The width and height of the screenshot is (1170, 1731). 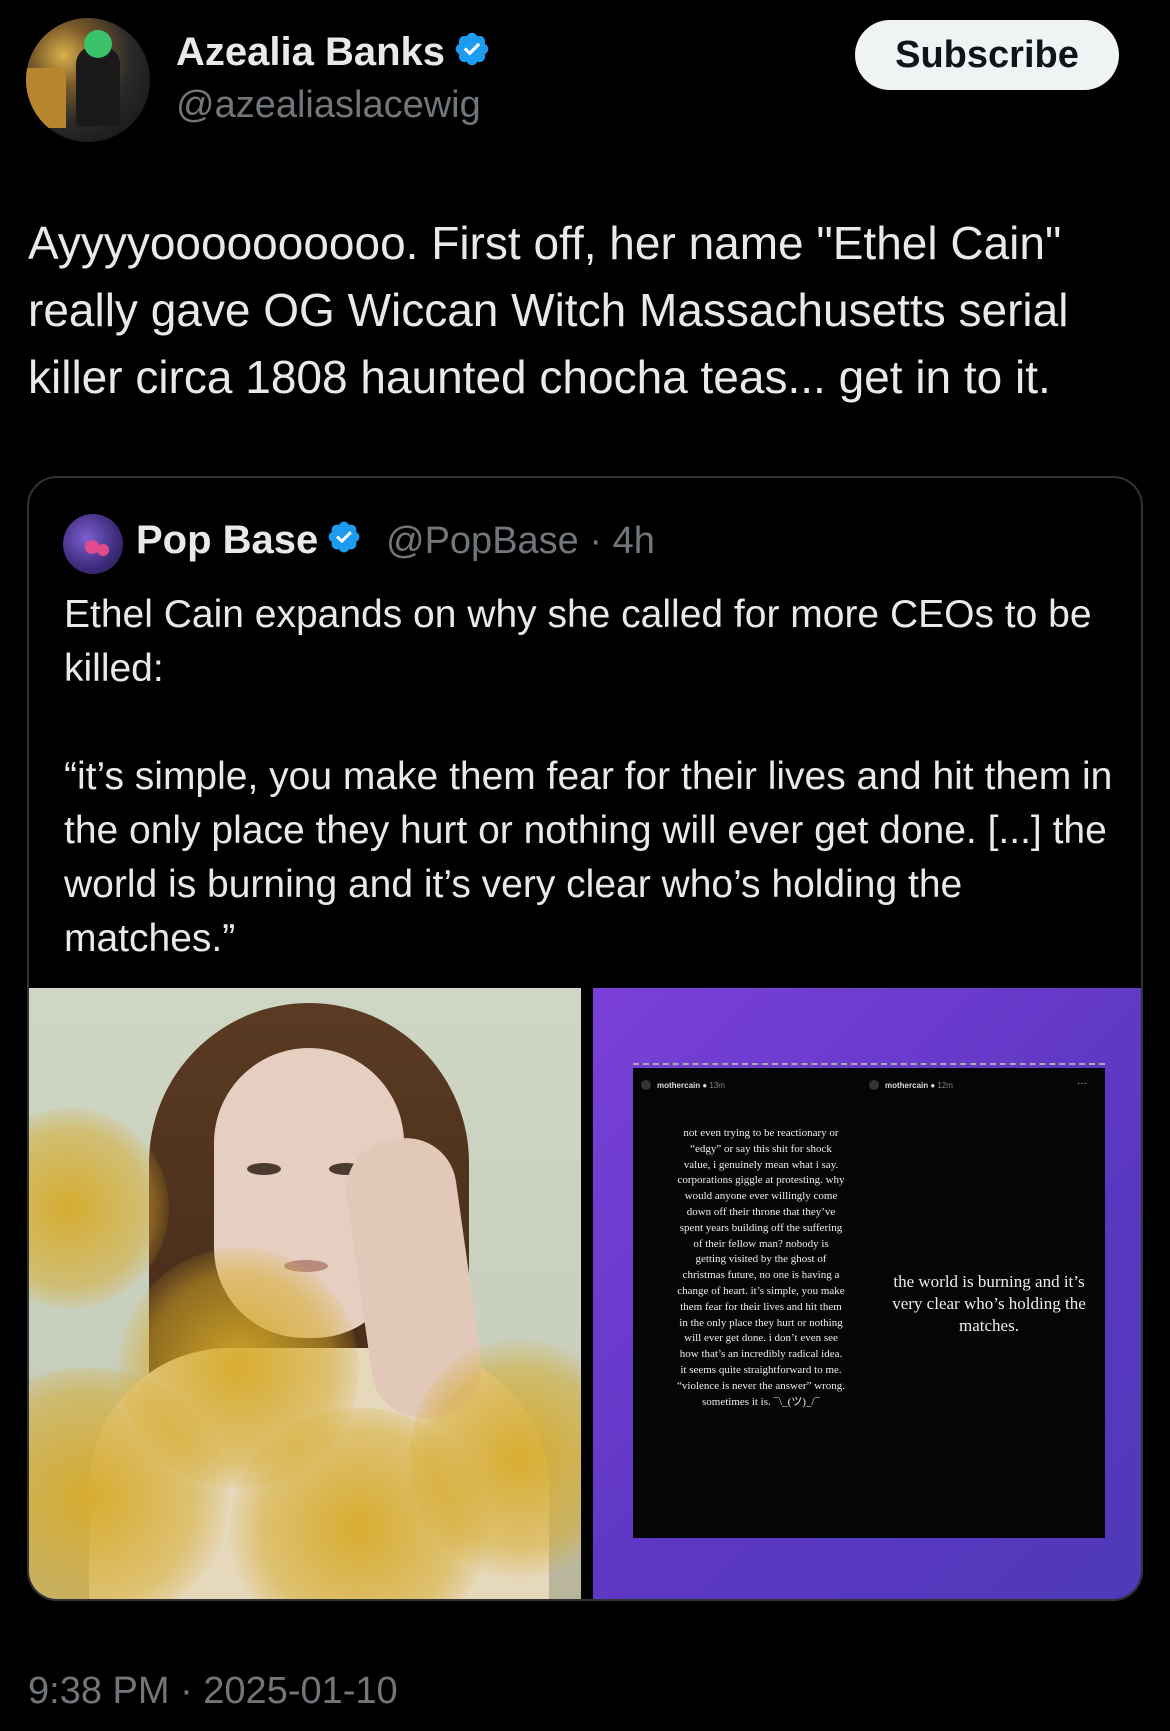 What do you see at coordinates (907, 1085) in the screenshot?
I see `story-user-right-name: mothercain` at bounding box center [907, 1085].